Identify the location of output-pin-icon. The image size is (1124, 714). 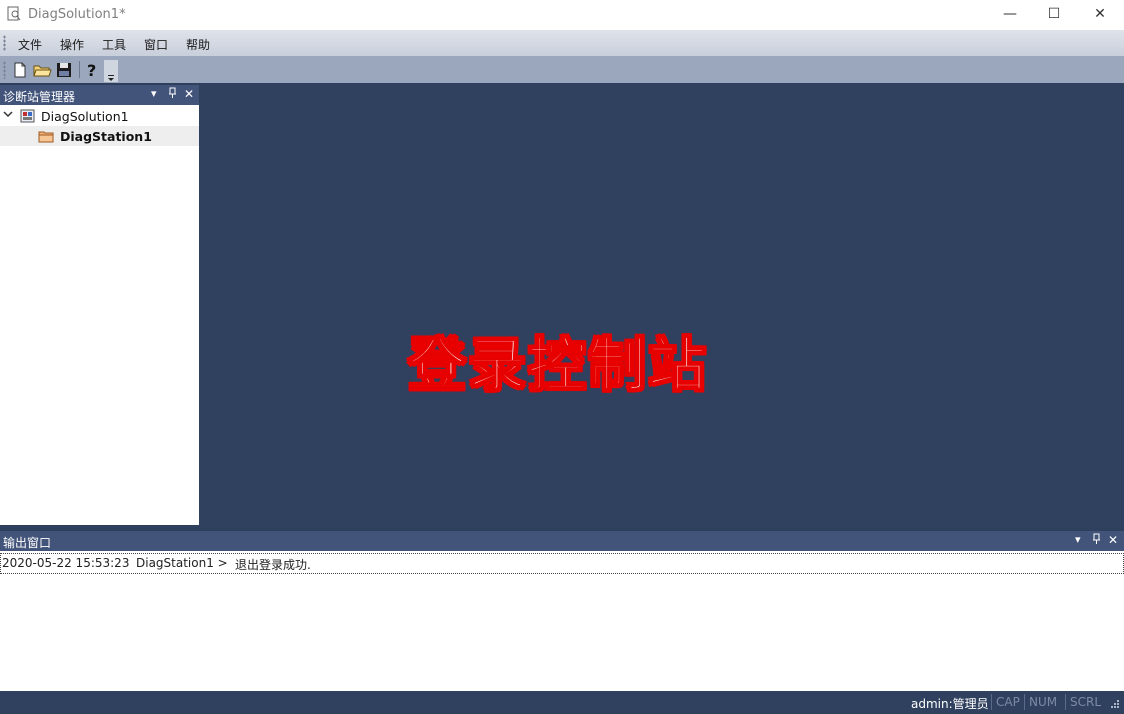
(1096, 540).